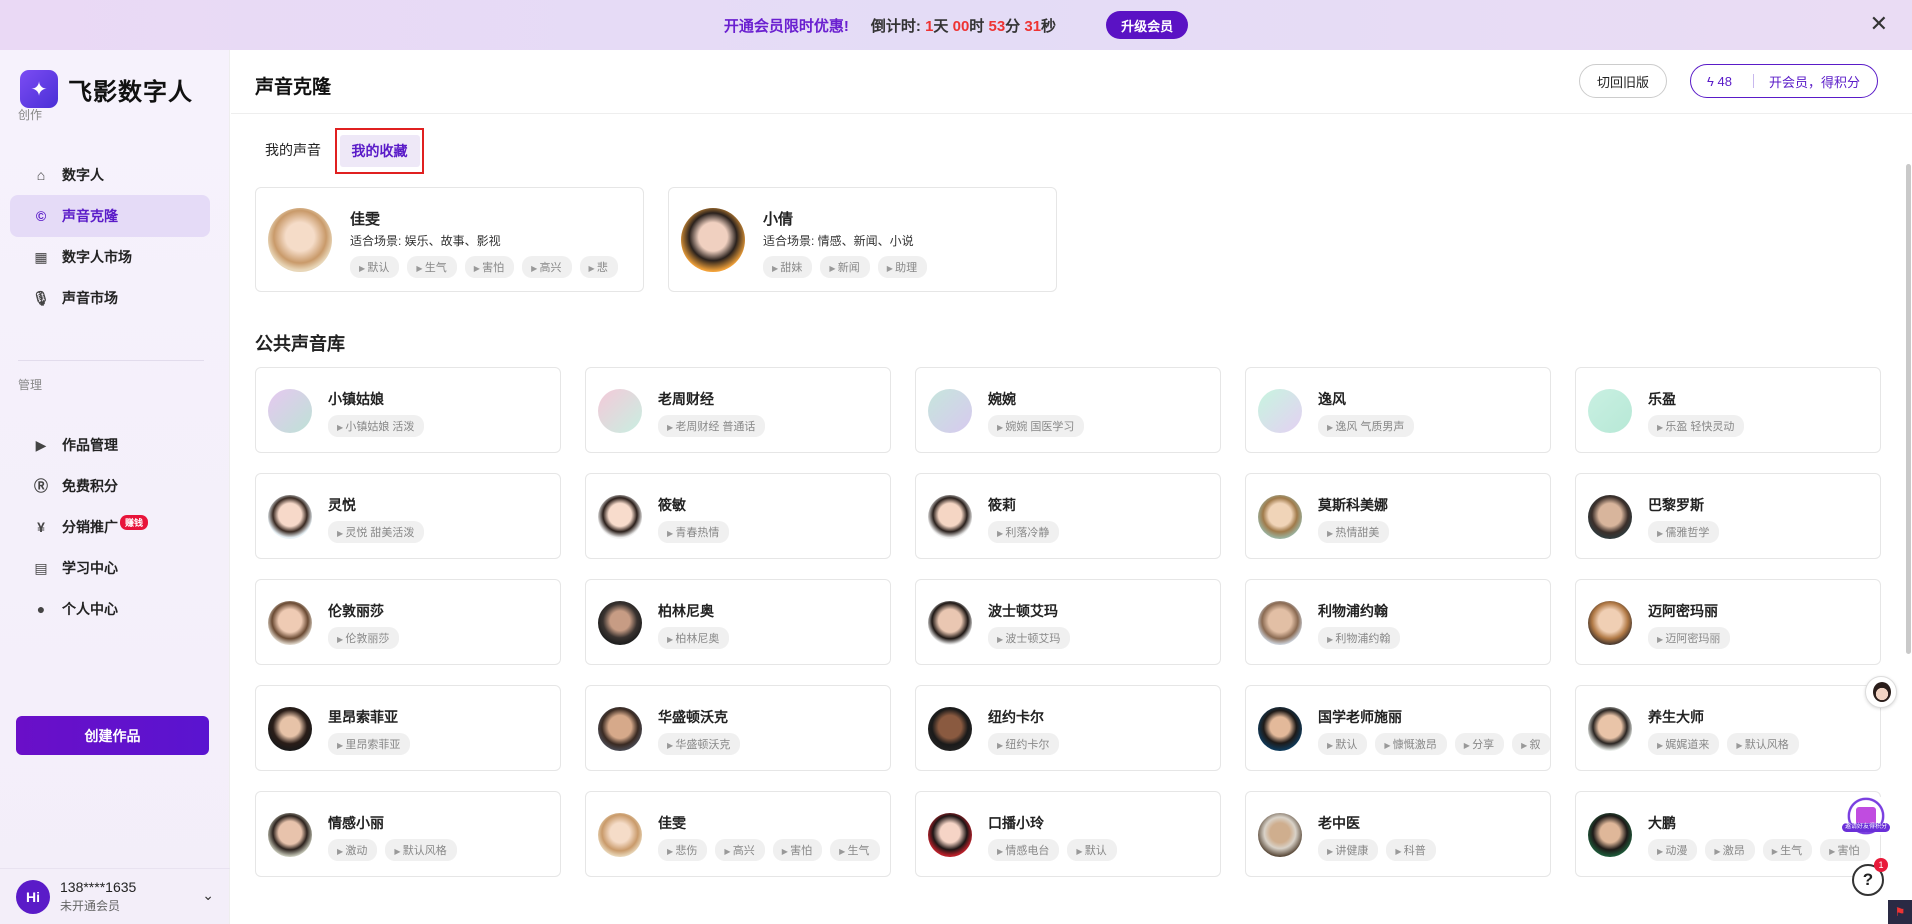  What do you see at coordinates (408, 516) in the screenshot?
I see `voice-card: 灵悦灵悦 甜美活泼` at bounding box center [408, 516].